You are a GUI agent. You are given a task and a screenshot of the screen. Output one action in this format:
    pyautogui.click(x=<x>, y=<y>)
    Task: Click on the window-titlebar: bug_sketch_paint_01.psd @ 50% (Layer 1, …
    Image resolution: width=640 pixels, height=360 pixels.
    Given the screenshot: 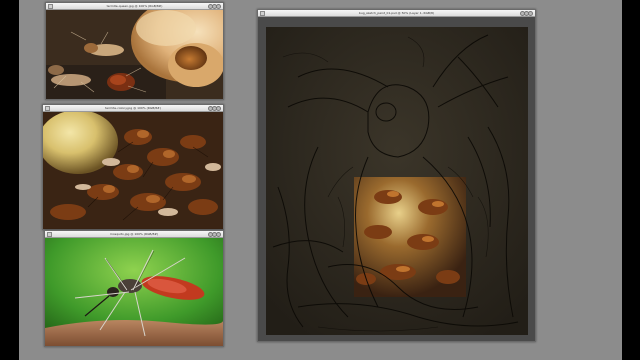 What is the action you would take?
    pyautogui.click(x=396, y=13)
    